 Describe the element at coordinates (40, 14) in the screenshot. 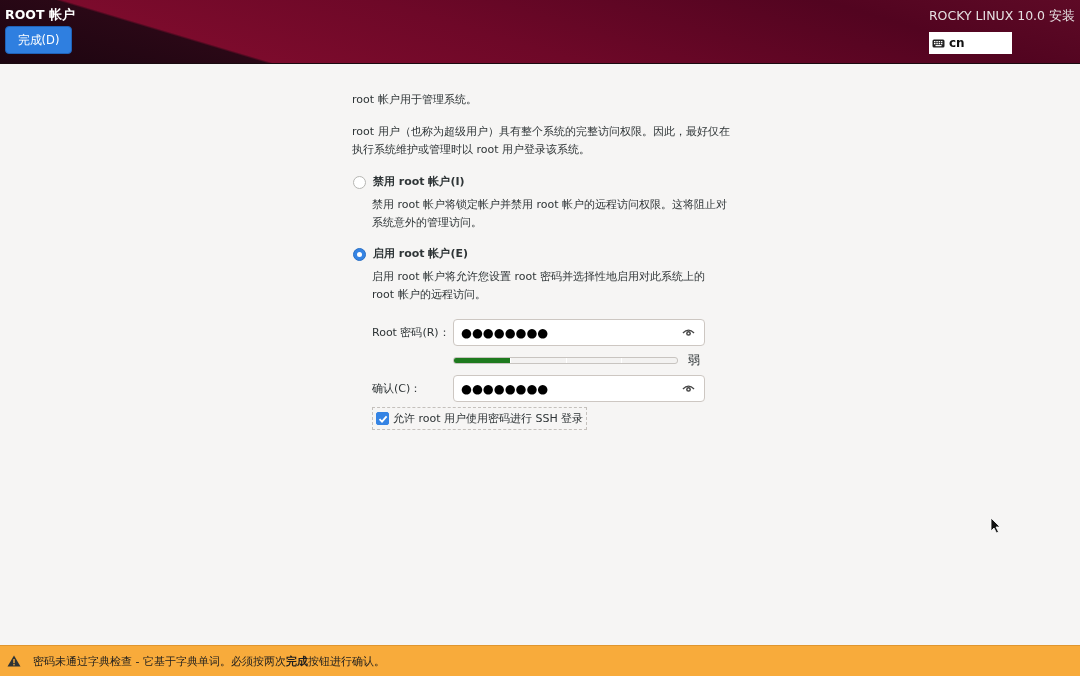

I see `page-title: ROOT 帐户` at that location.